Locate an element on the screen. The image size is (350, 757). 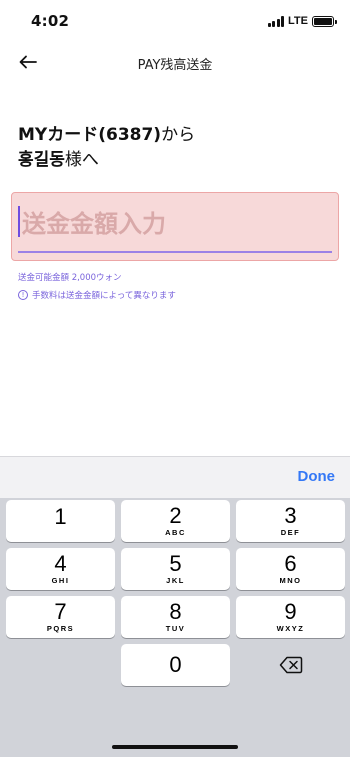
input-underline is located at coordinates (175, 252).